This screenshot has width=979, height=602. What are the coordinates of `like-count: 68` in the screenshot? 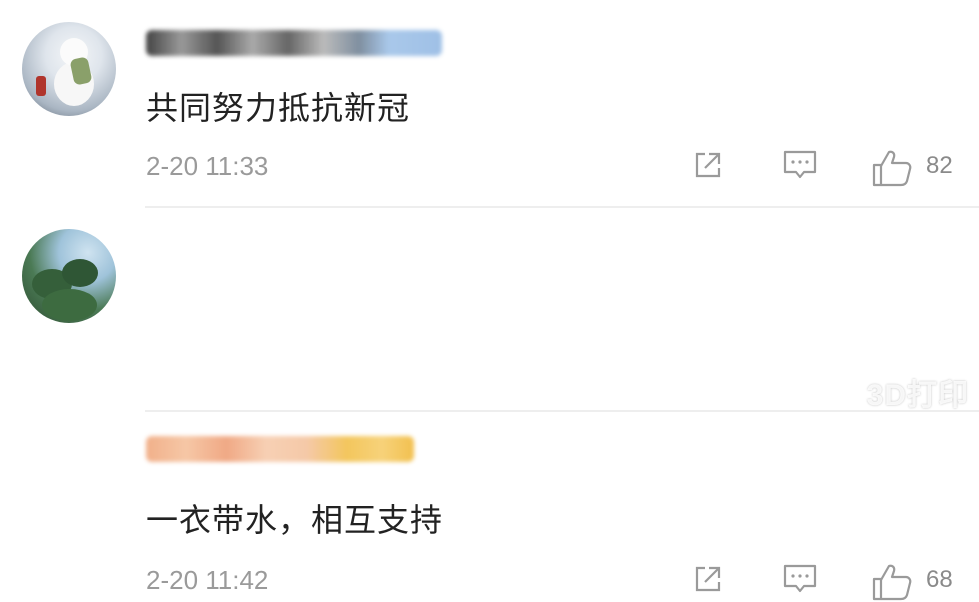 It's located at (939, 579).